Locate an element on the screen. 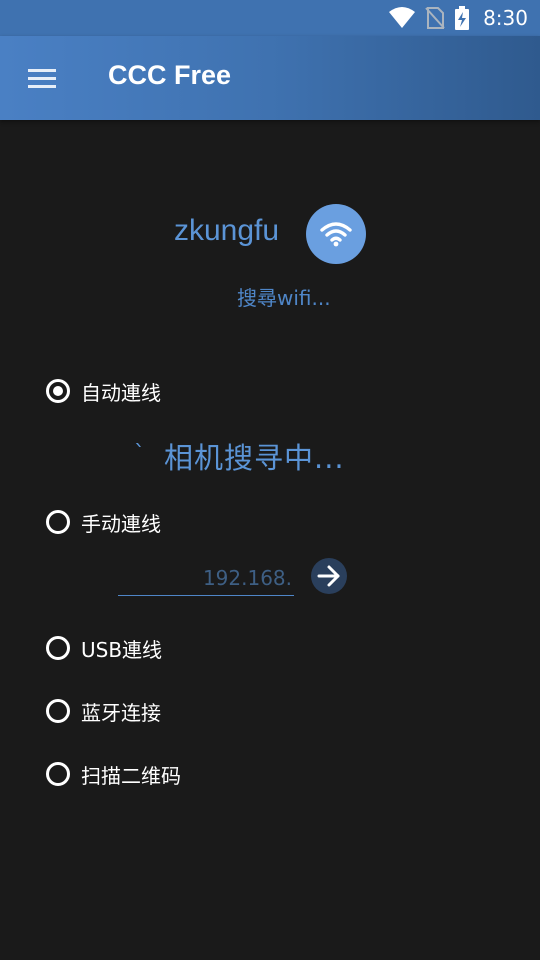  radio-label: USB連线 is located at coordinates (122, 649).